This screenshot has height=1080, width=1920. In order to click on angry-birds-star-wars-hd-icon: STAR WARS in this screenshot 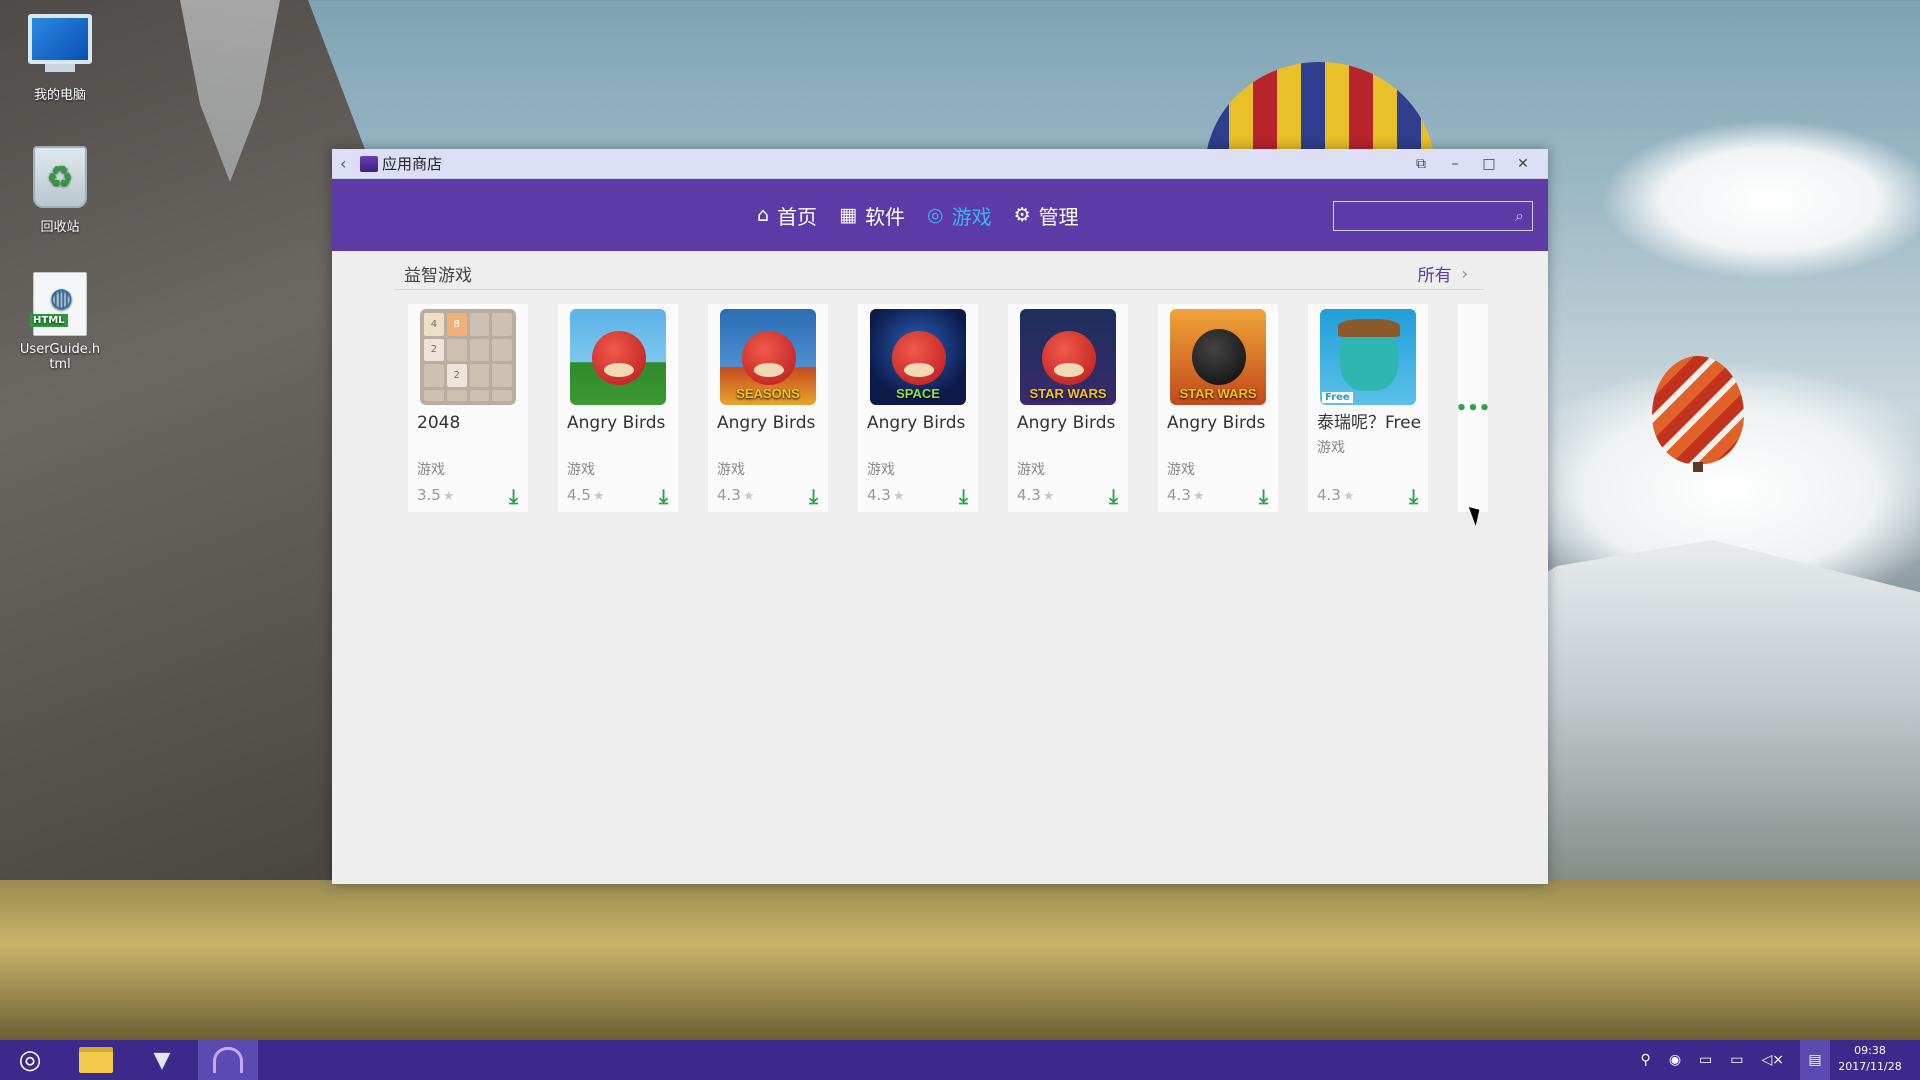, I will do `click(1068, 357)`.